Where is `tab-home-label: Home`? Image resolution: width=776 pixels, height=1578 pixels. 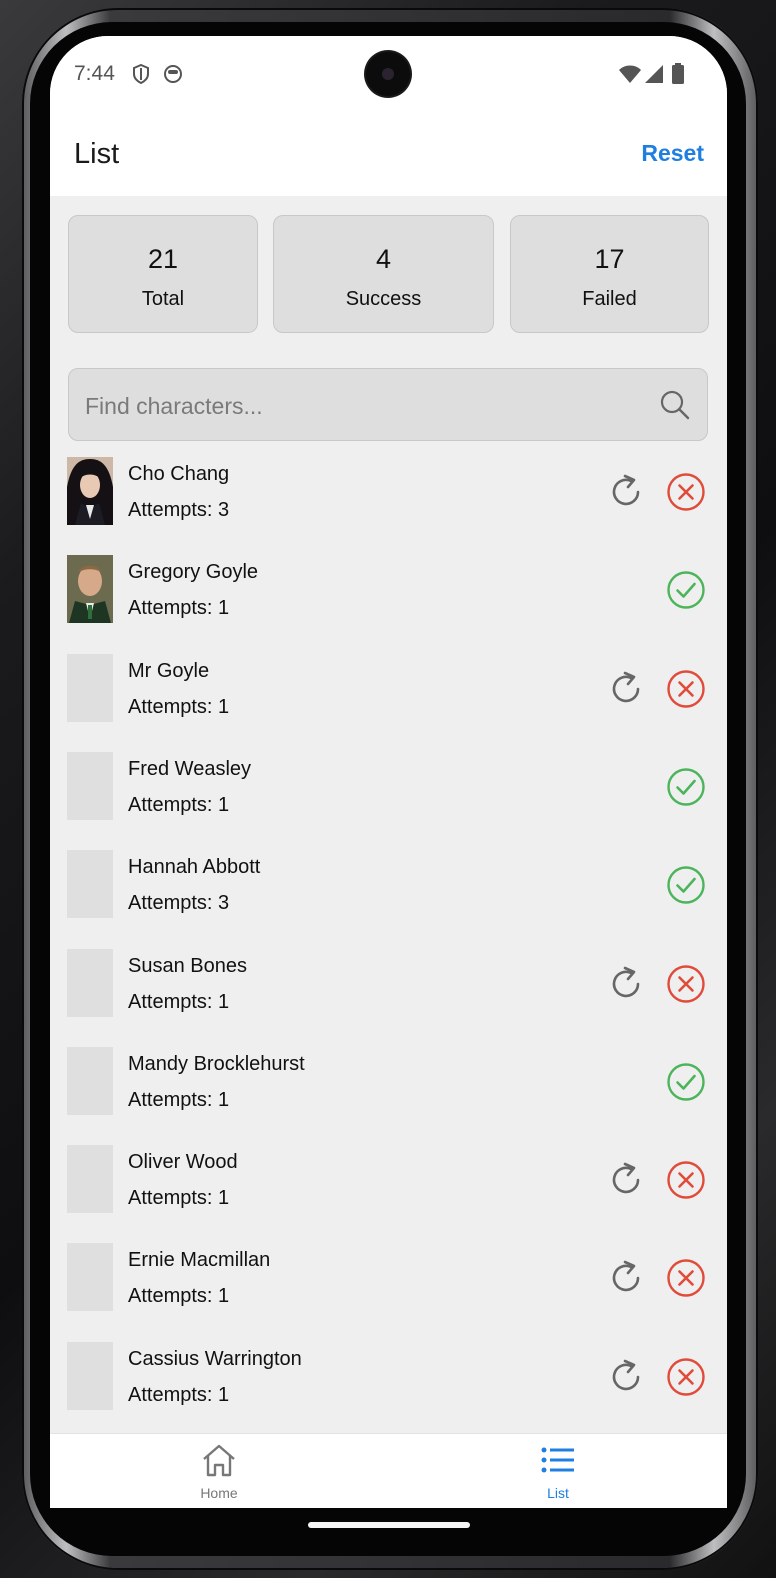
tab-home-label: Home is located at coordinates (219, 1493).